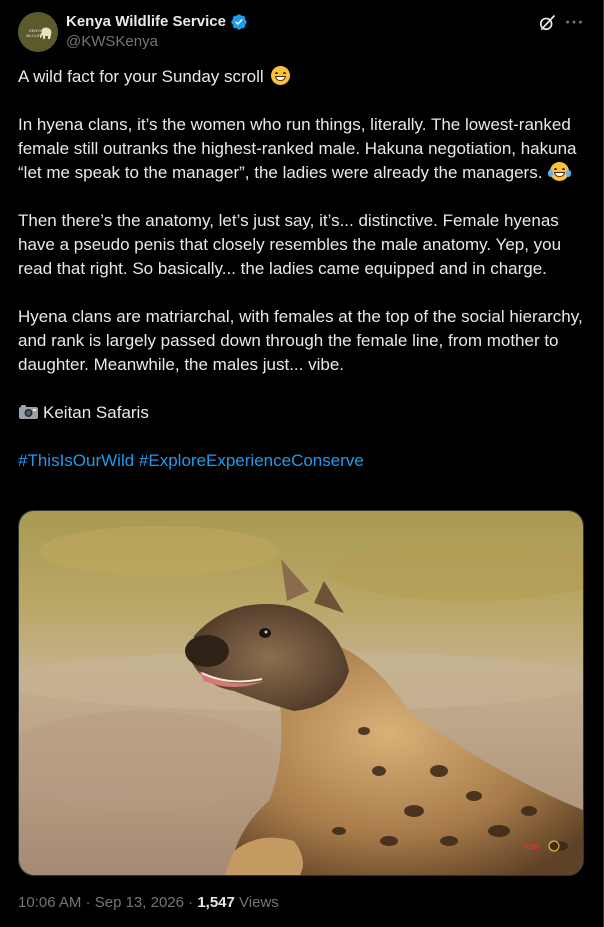 This screenshot has width=604, height=927. What do you see at coordinates (531, 847) in the screenshot?
I see `svg-text: KSM` at bounding box center [531, 847].